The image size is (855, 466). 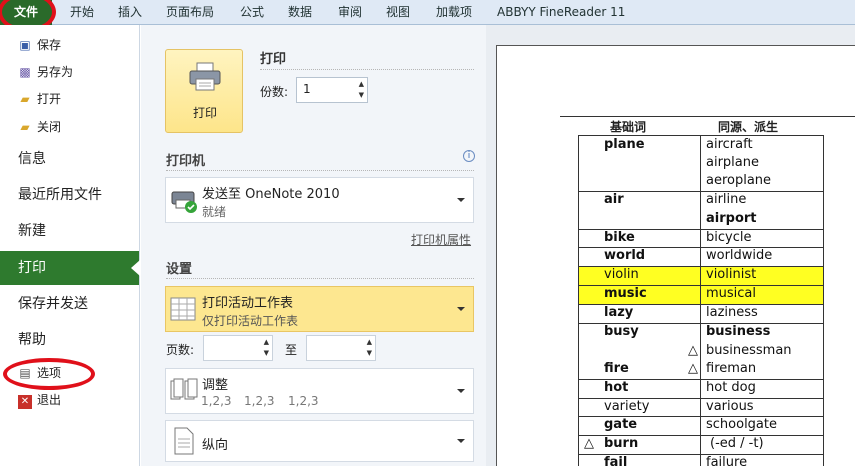 What do you see at coordinates (616, 368) in the screenshot?
I see `table-cell: fire` at bounding box center [616, 368].